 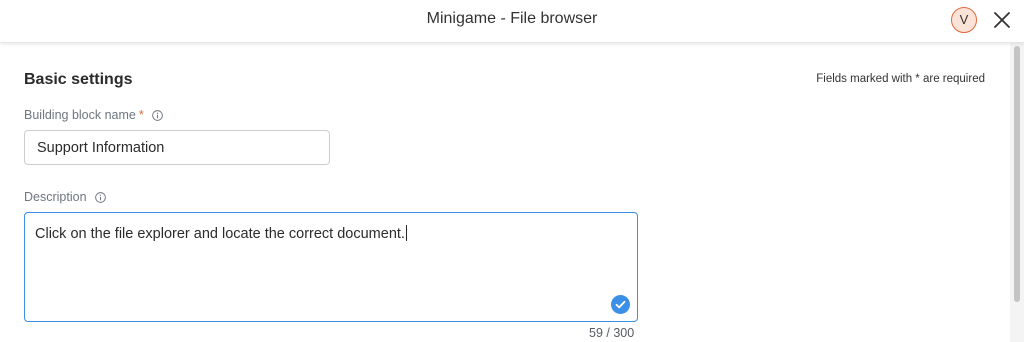 What do you see at coordinates (78, 79) in the screenshot?
I see `section-title: Basic settings` at bounding box center [78, 79].